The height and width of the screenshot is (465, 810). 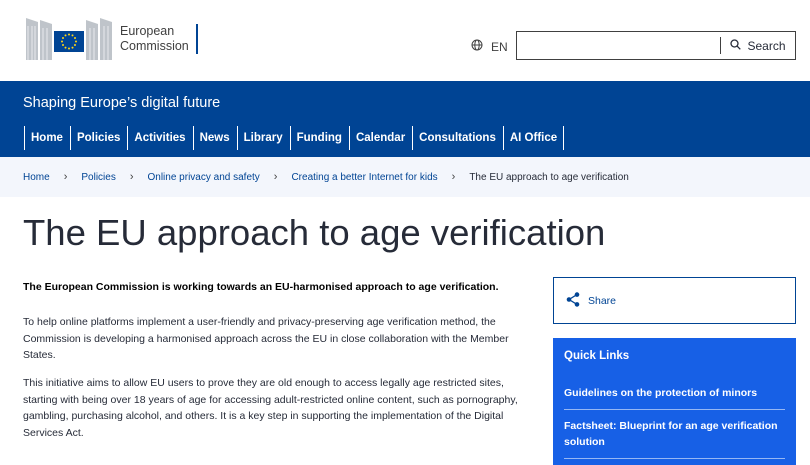 What do you see at coordinates (98, 138) in the screenshot?
I see `nav-item-policies: Policies` at bounding box center [98, 138].